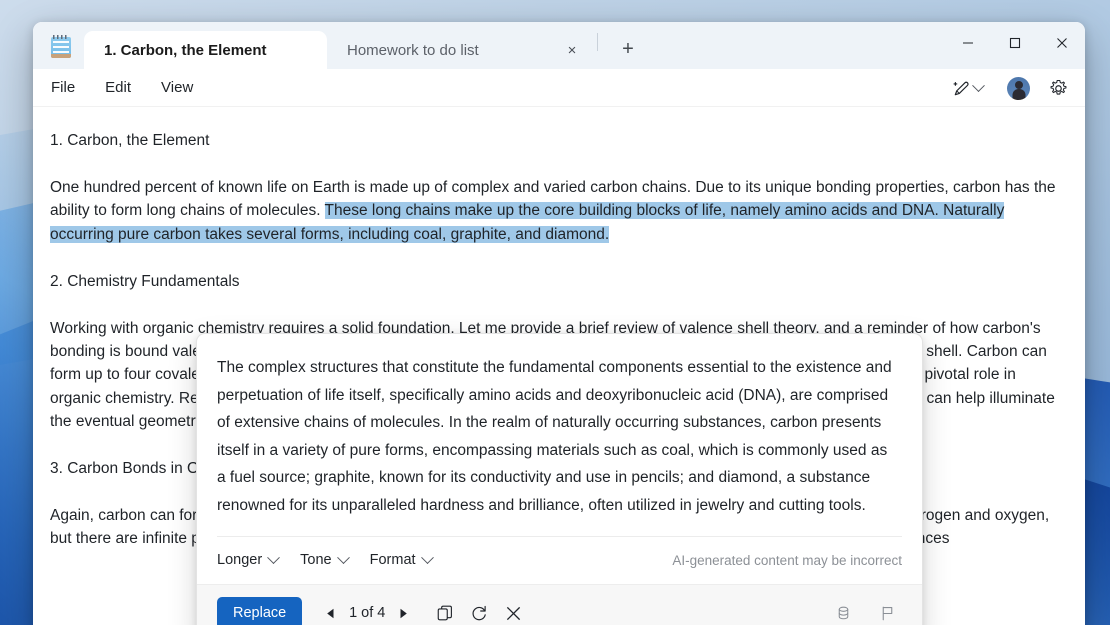 This screenshot has width=1110, height=625. What do you see at coordinates (61, 47) in the screenshot?
I see `notepad-icon` at bounding box center [61, 47].